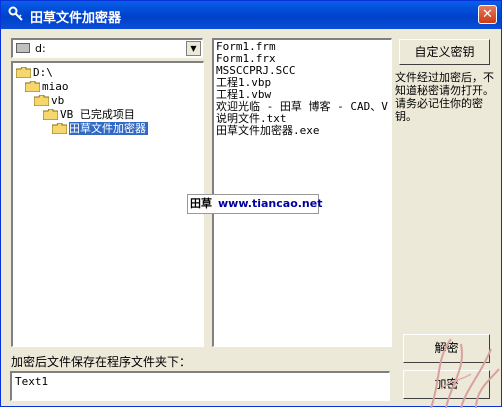 This screenshot has width=502, height=408. I want to click on encrypt-button: 加密, so click(446, 384).